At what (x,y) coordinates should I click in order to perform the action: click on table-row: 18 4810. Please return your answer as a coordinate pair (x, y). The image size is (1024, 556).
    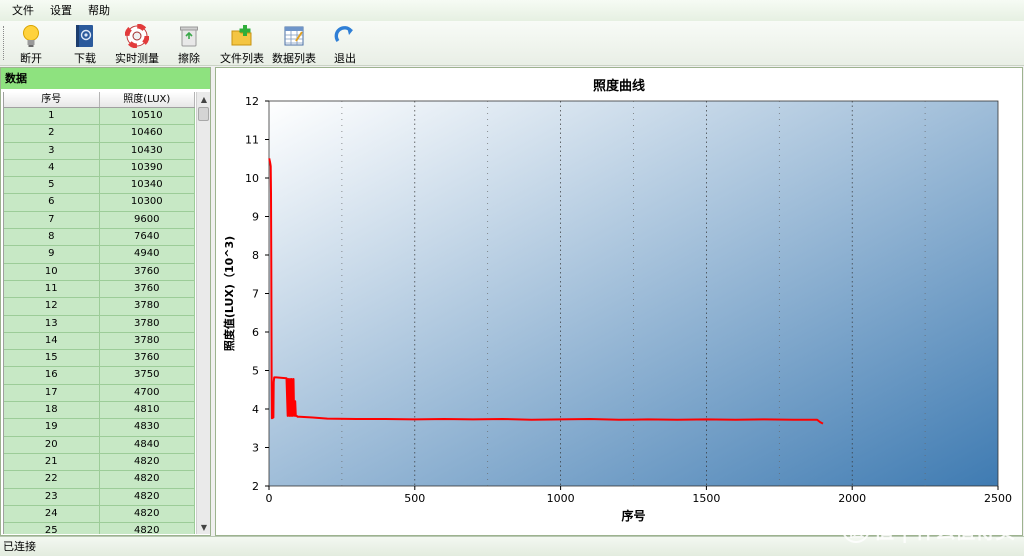
    Looking at the image, I should click on (99, 411).